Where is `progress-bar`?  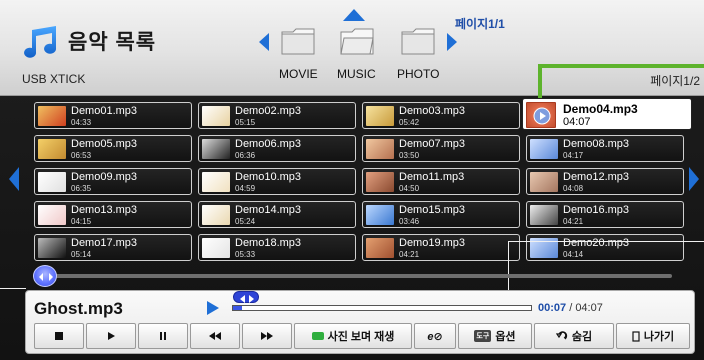
progress-bar is located at coordinates (382, 308).